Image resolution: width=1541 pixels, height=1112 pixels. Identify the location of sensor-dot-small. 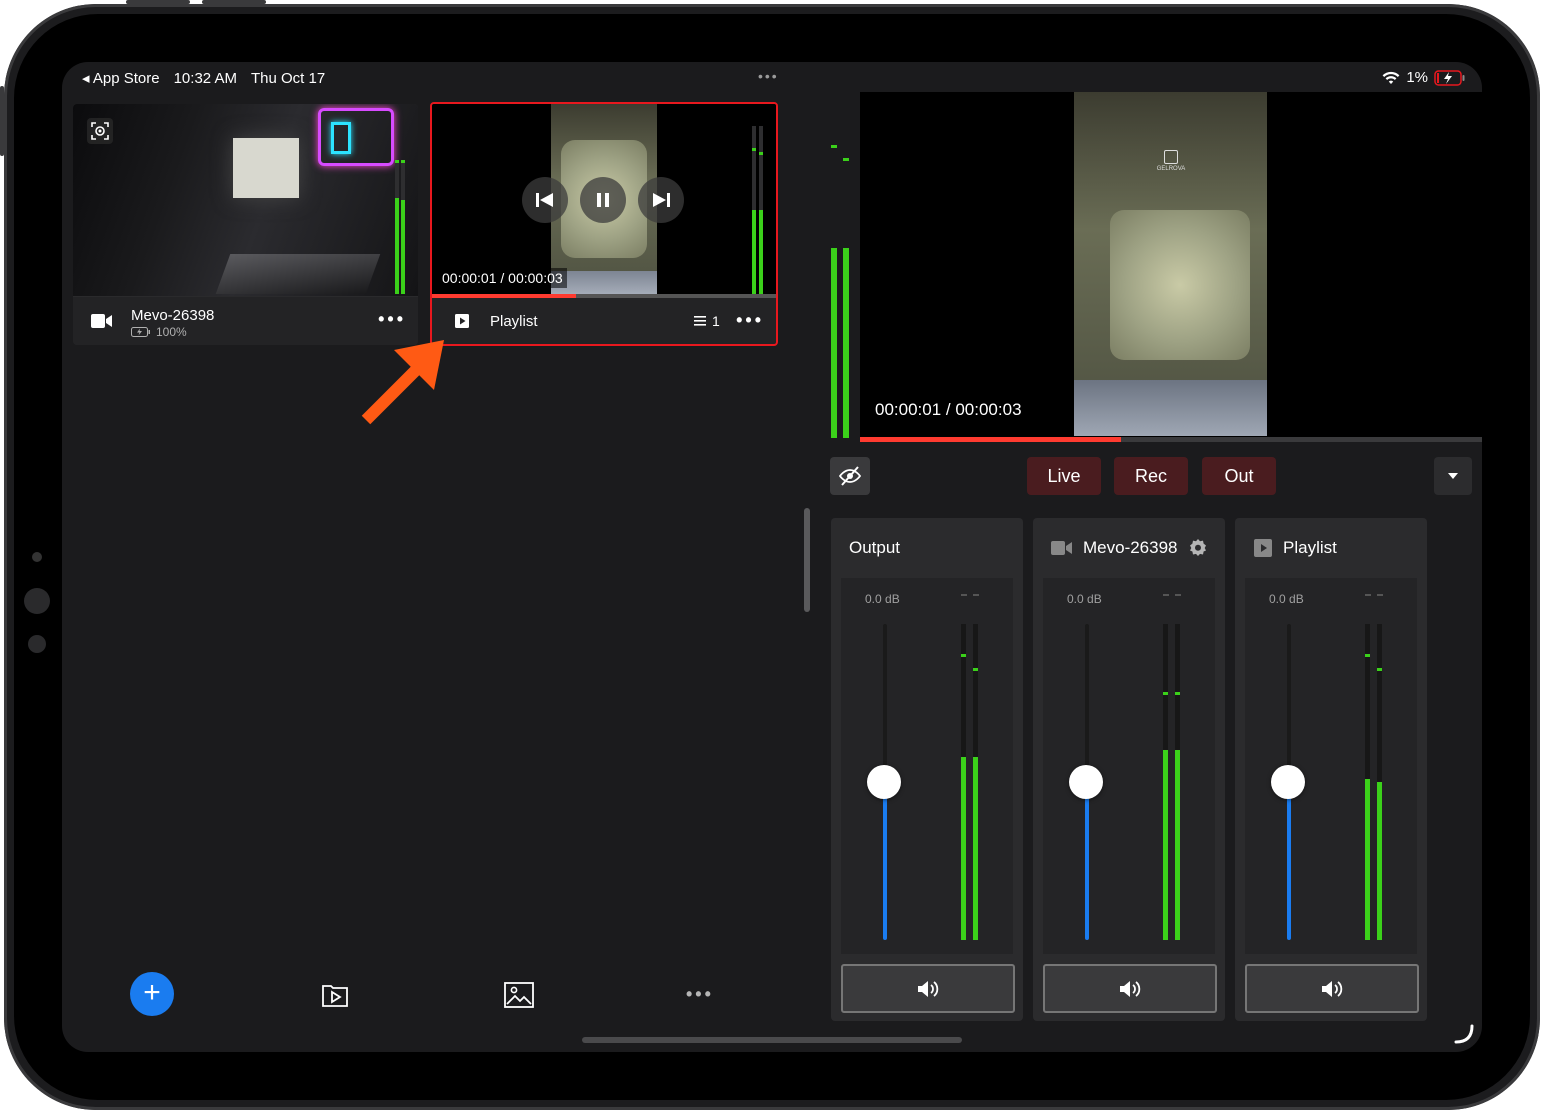
(37, 644).